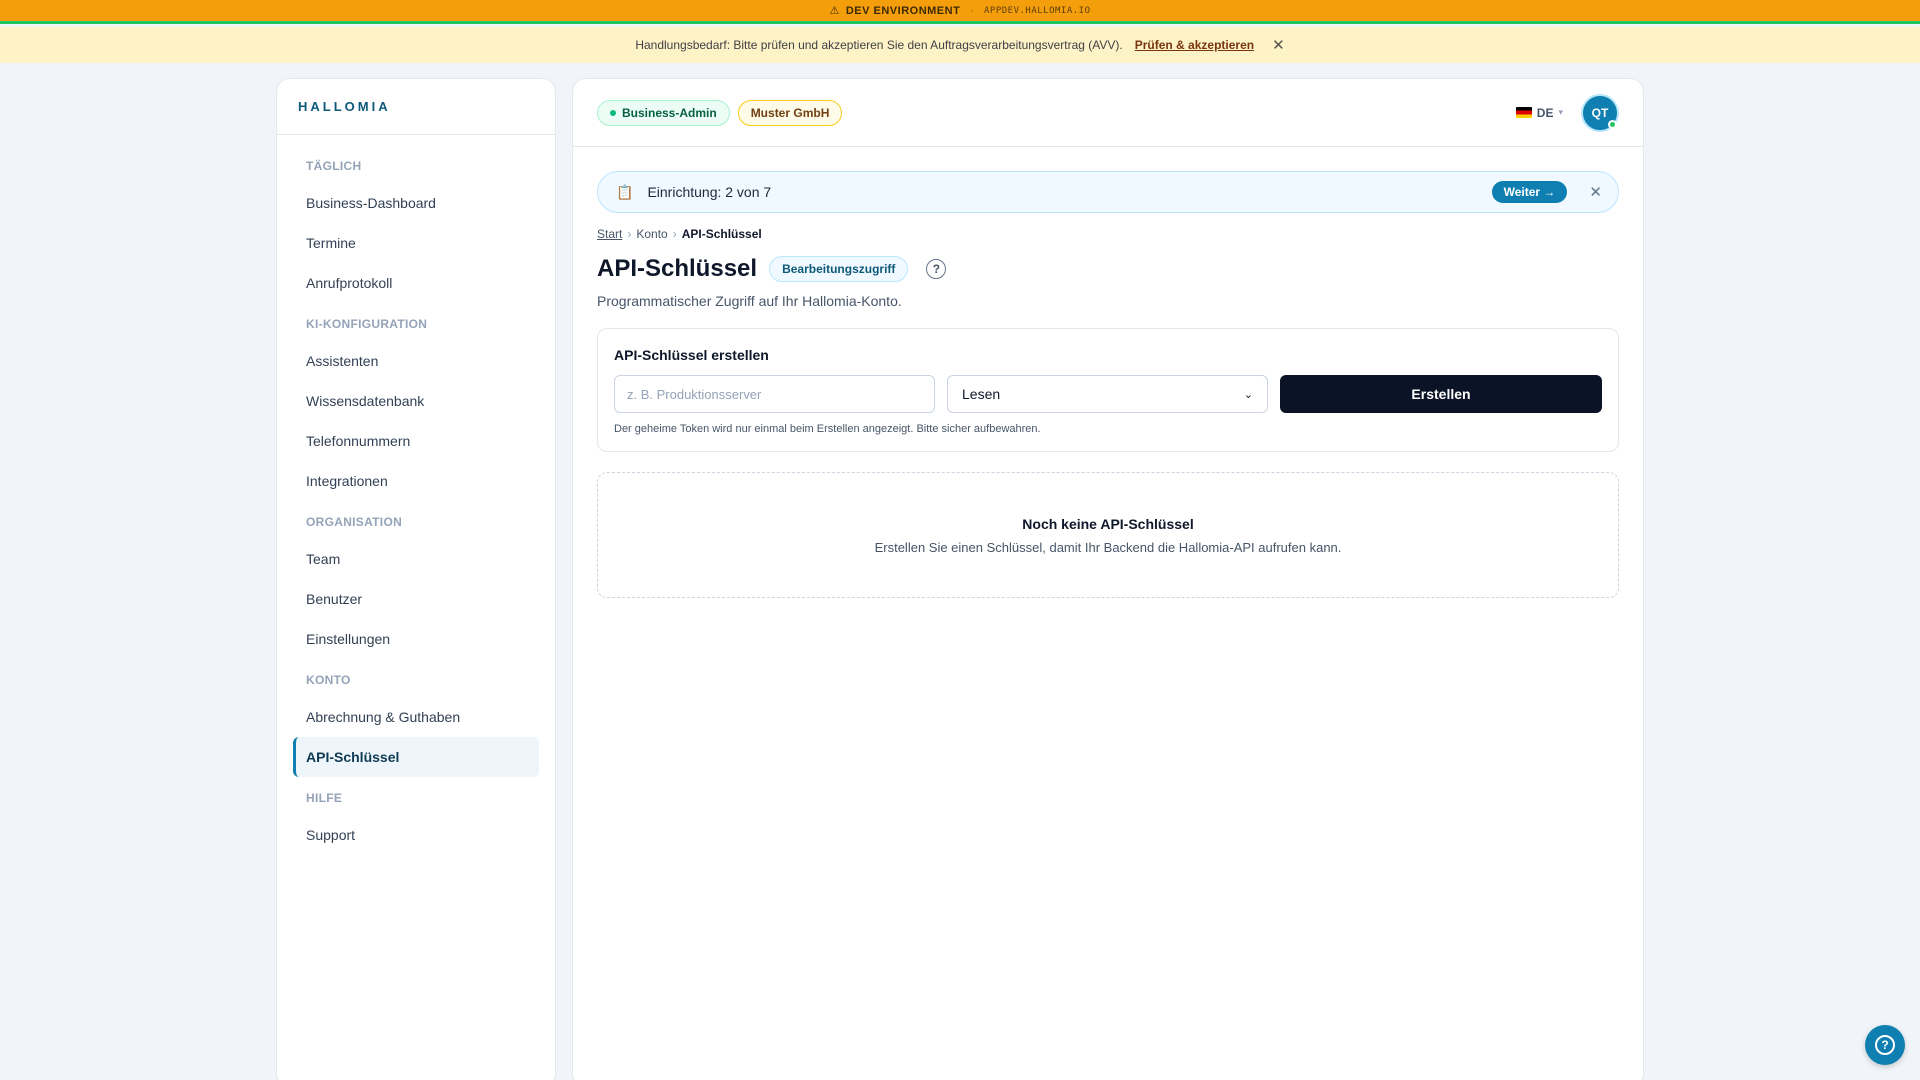 The height and width of the screenshot is (1080, 1920). Describe the element at coordinates (1037, 10) in the screenshot. I see `dev-domain: APPDEV.HALLOMIA.IO` at that location.